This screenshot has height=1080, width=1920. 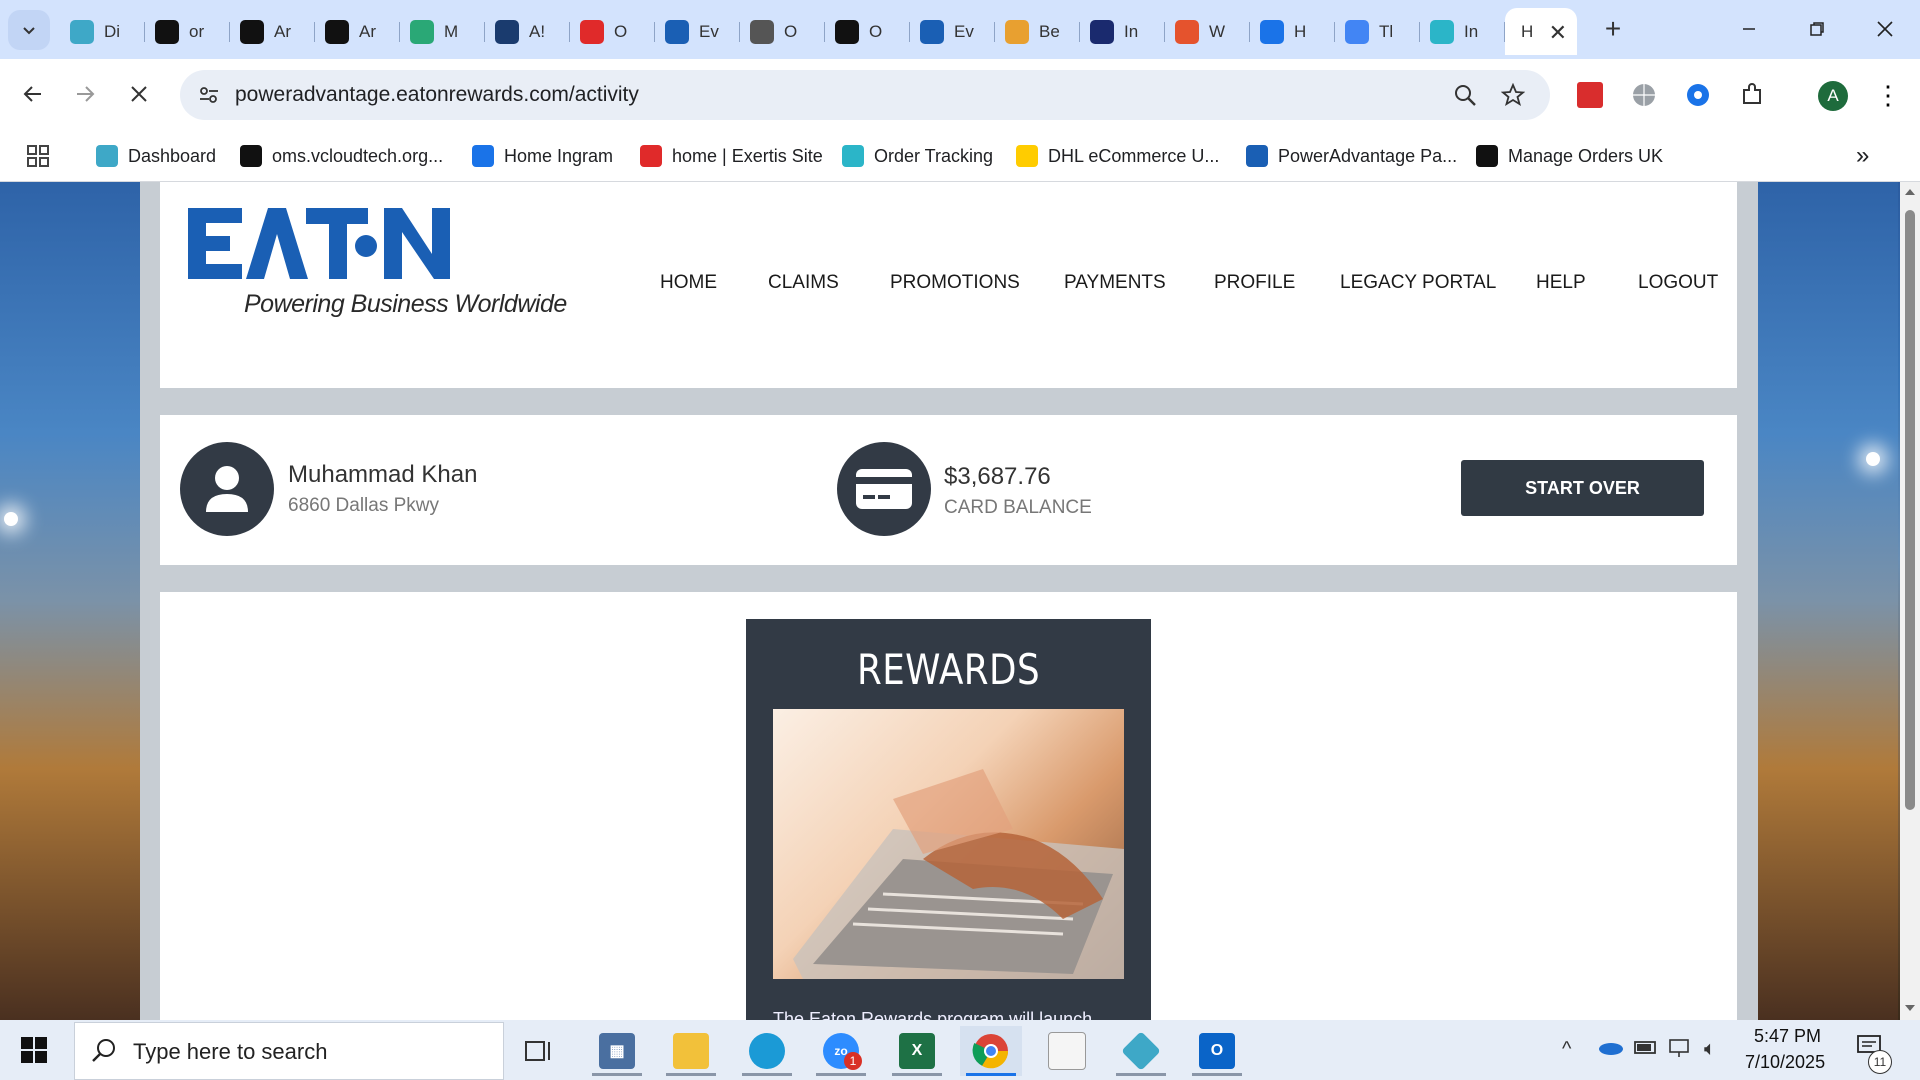 I want to click on start-button, so click(x=34, y=1050).